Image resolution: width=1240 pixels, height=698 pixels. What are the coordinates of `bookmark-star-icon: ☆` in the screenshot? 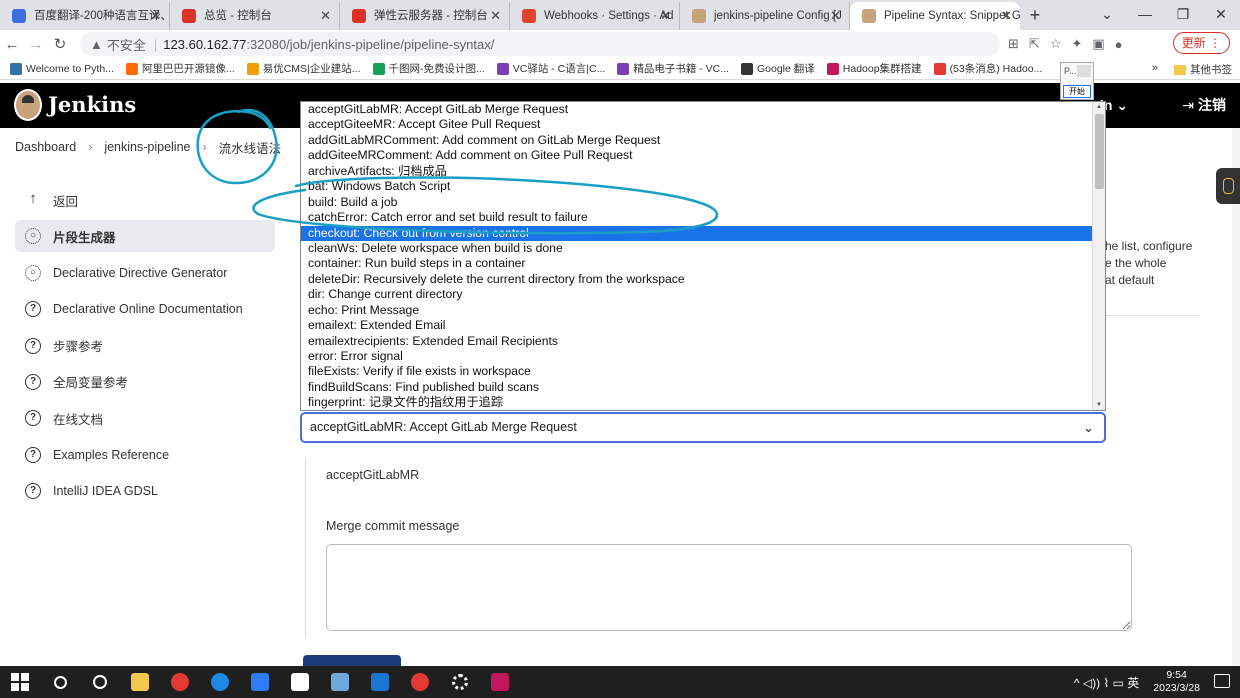 It's located at (1056, 44).